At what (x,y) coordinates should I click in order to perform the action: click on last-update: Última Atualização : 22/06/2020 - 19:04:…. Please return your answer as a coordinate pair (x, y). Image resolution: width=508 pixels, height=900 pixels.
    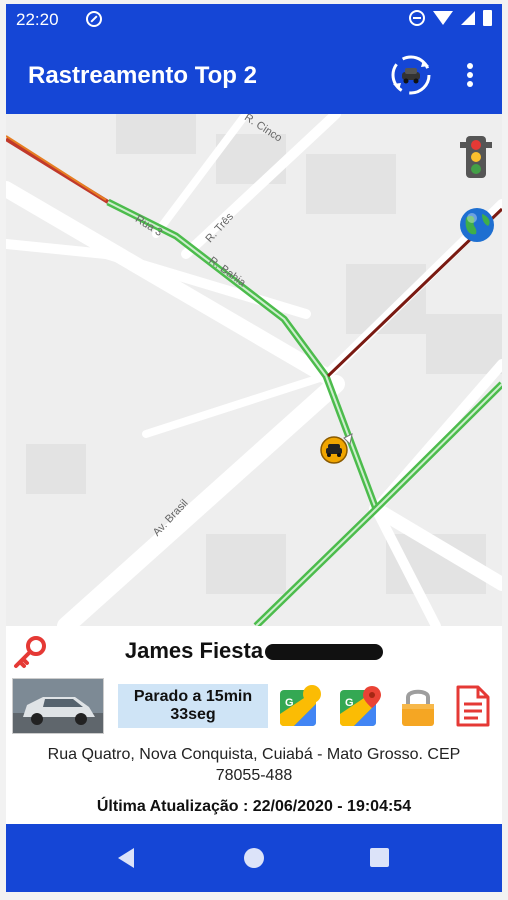
    Looking at the image, I should click on (254, 806).